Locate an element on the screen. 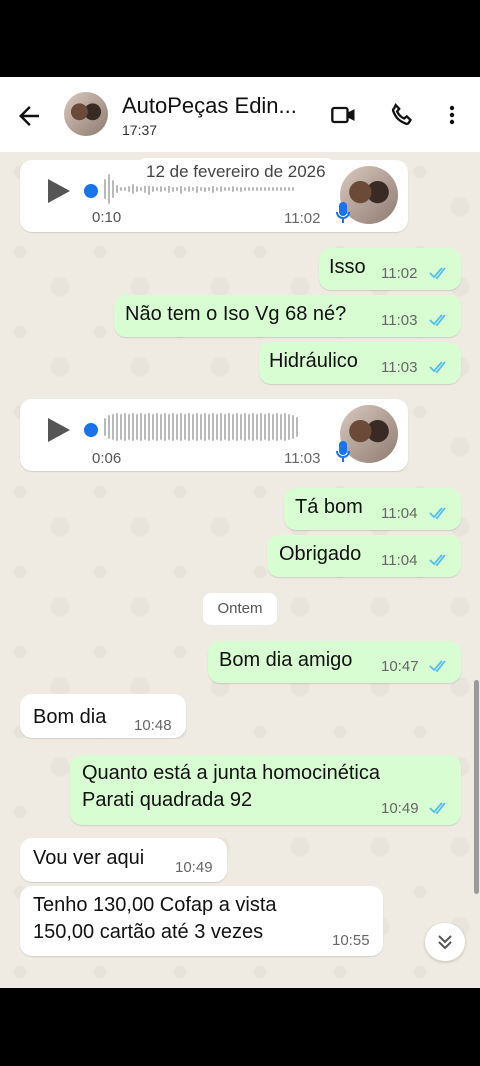 This screenshot has height=1066, width=480. incoming-message: Vou ver aqui 10:49 is located at coordinates (123, 860).